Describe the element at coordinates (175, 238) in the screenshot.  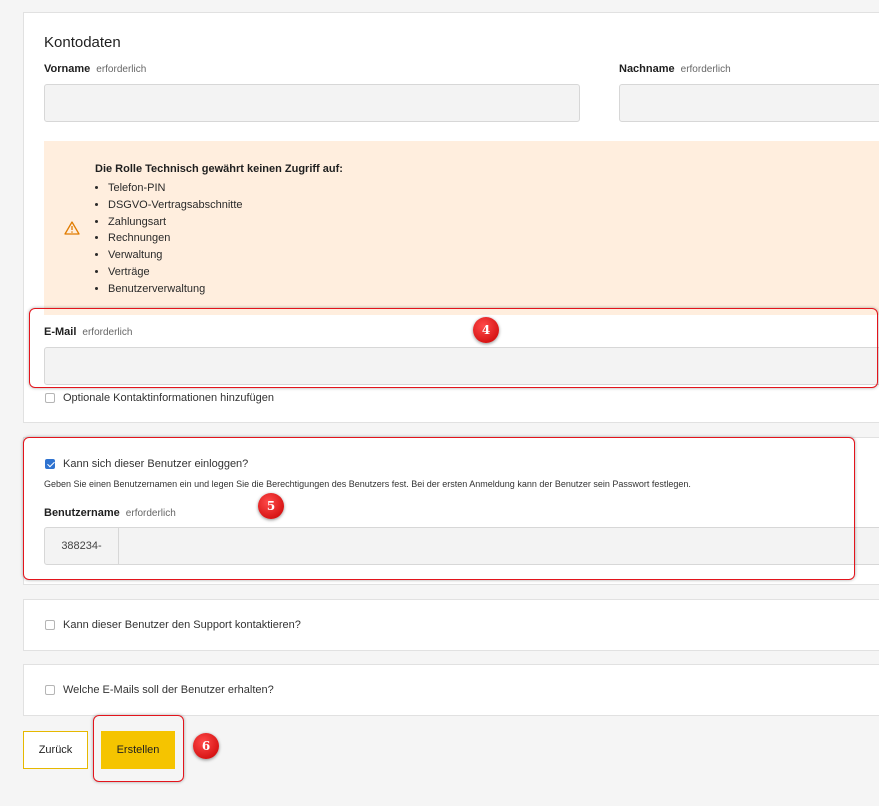
I see `warning-item: Rechnungen` at that location.